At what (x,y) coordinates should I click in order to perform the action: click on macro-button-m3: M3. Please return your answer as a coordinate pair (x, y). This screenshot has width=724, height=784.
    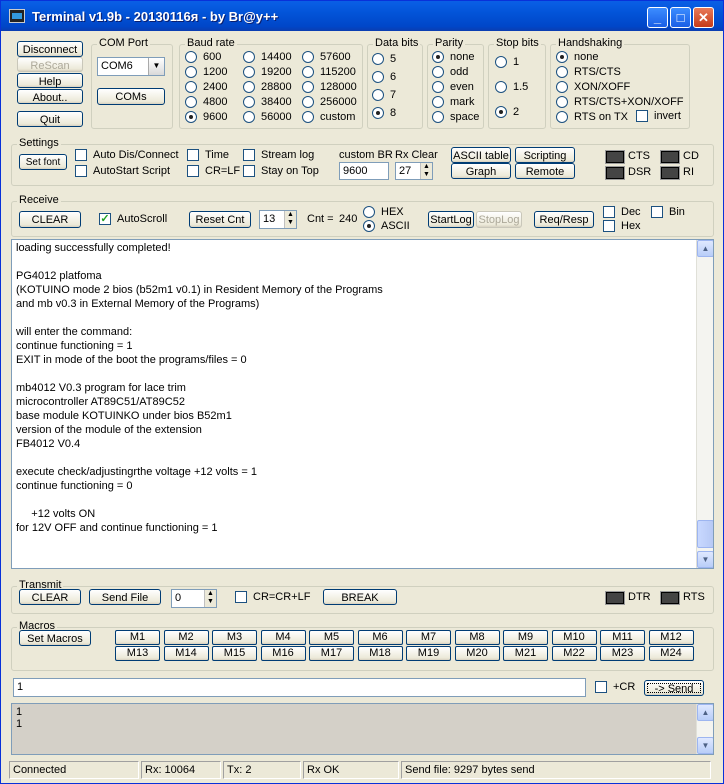
    Looking at the image, I should click on (234, 637).